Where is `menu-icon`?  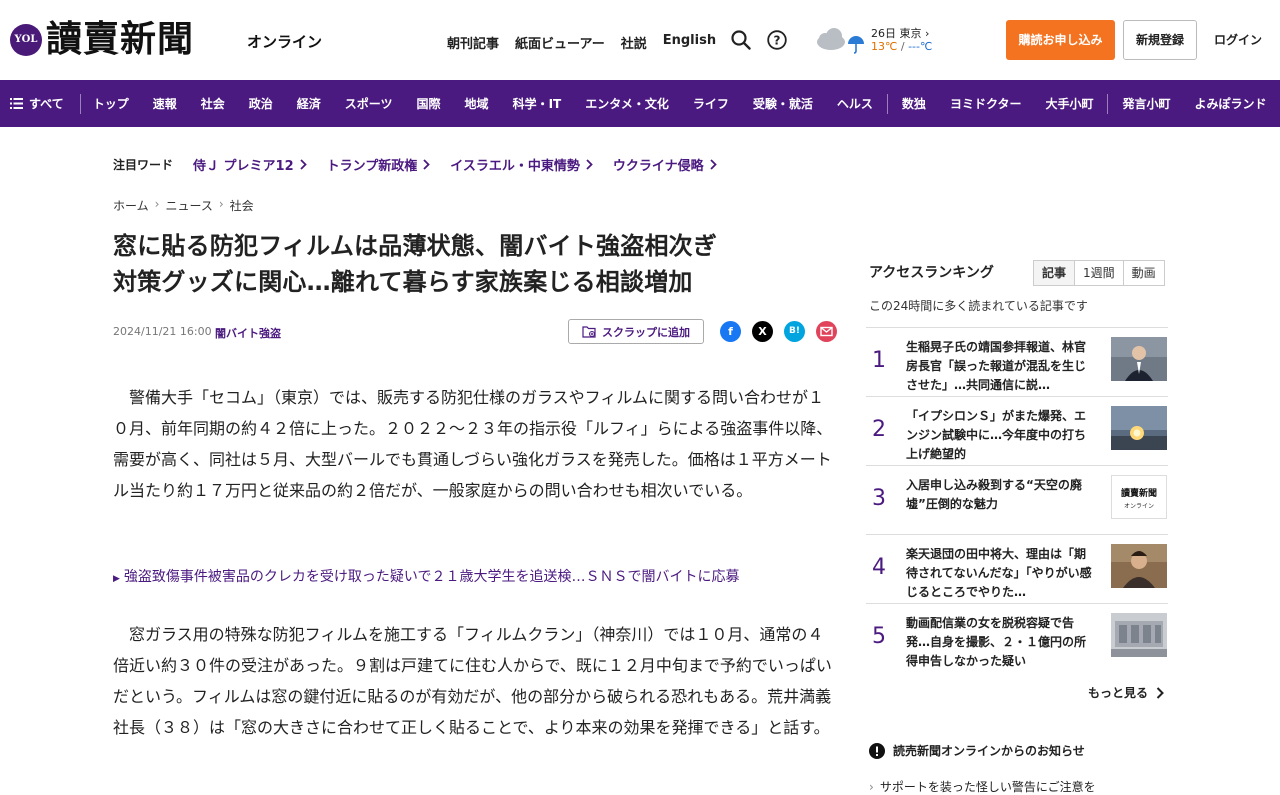 menu-icon is located at coordinates (16, 103).